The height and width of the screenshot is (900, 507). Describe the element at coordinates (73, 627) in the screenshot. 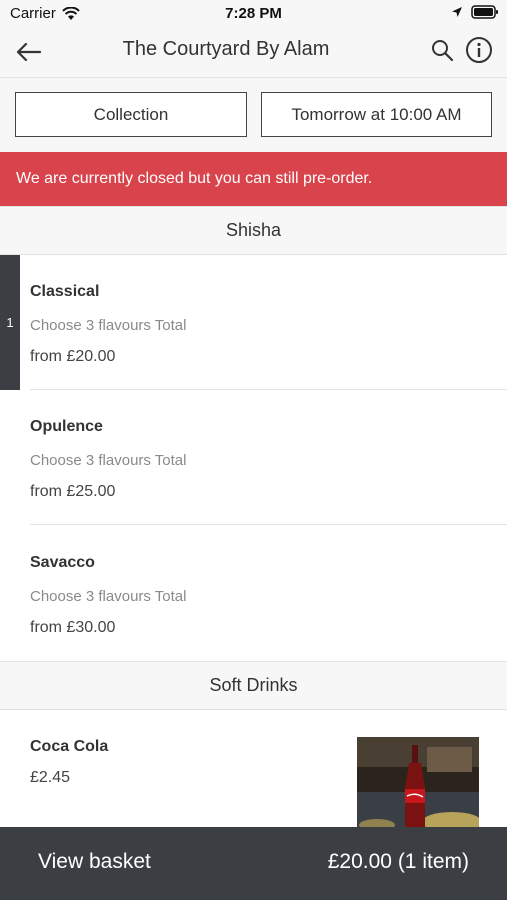

I see `item-price: from £30.00` at that location.